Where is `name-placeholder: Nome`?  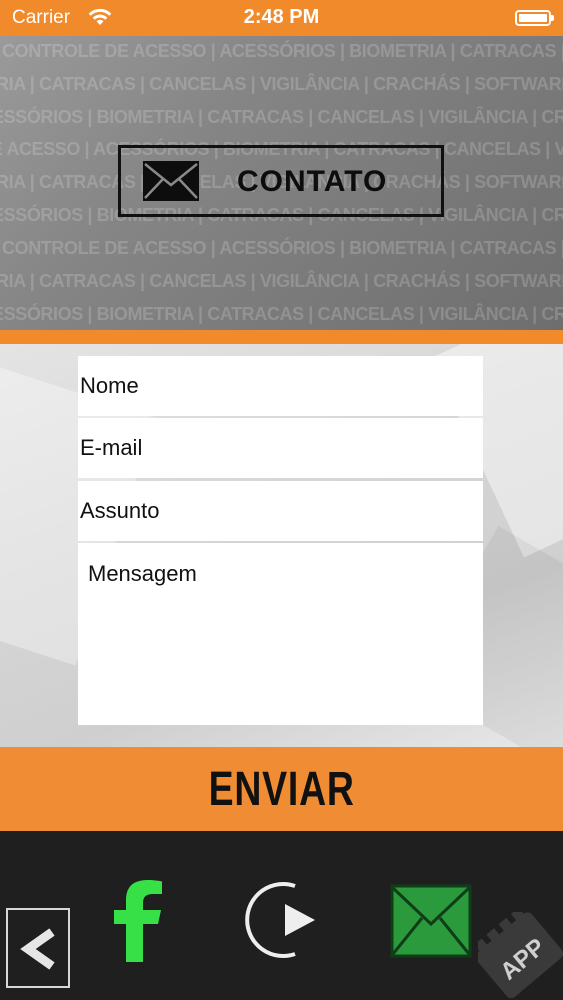
name-placeholder: Nome is located at coordinates (109, 385).